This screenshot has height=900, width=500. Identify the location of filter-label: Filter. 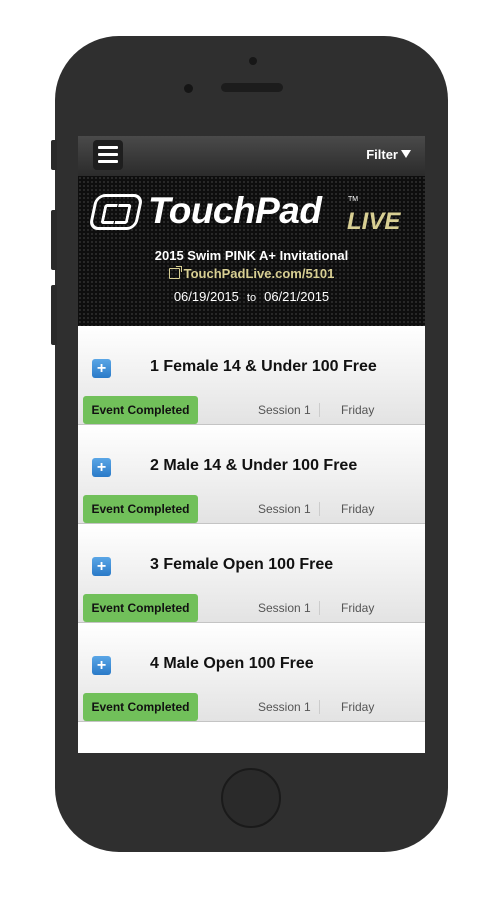
(382, 154).